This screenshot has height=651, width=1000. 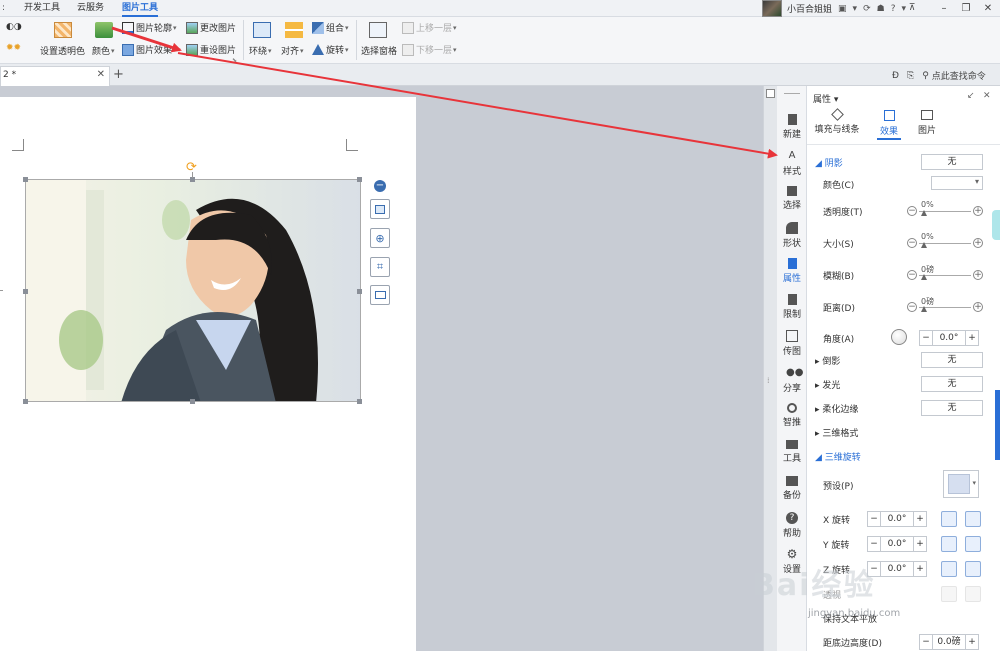 What do you see at coordinates (899, 337) in the screenshot?
I see `angle-dial` at bounding box center [899, 337].